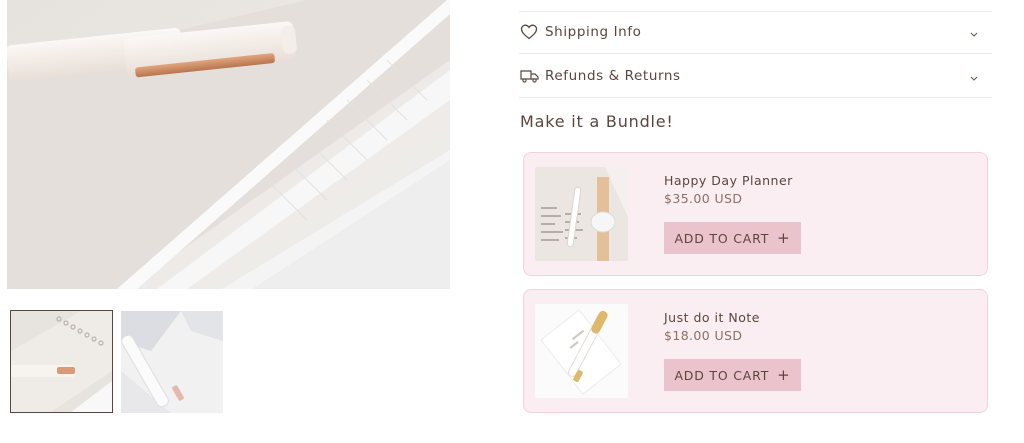  What do you see at coordinates (755, 351) in the screenshot?
I see `bundle-item-card: Just do it Note $18.00 USD ADD TO CART +` at bounding box center [755, 351].